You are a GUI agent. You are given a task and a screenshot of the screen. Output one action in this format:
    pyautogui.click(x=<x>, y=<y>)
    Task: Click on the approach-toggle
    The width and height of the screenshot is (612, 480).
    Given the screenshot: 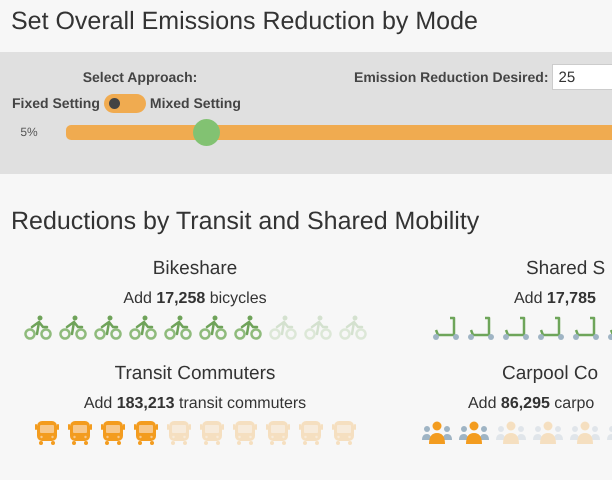 What is the action you would take?
    pyautogui.click(x=125, y=103)
    